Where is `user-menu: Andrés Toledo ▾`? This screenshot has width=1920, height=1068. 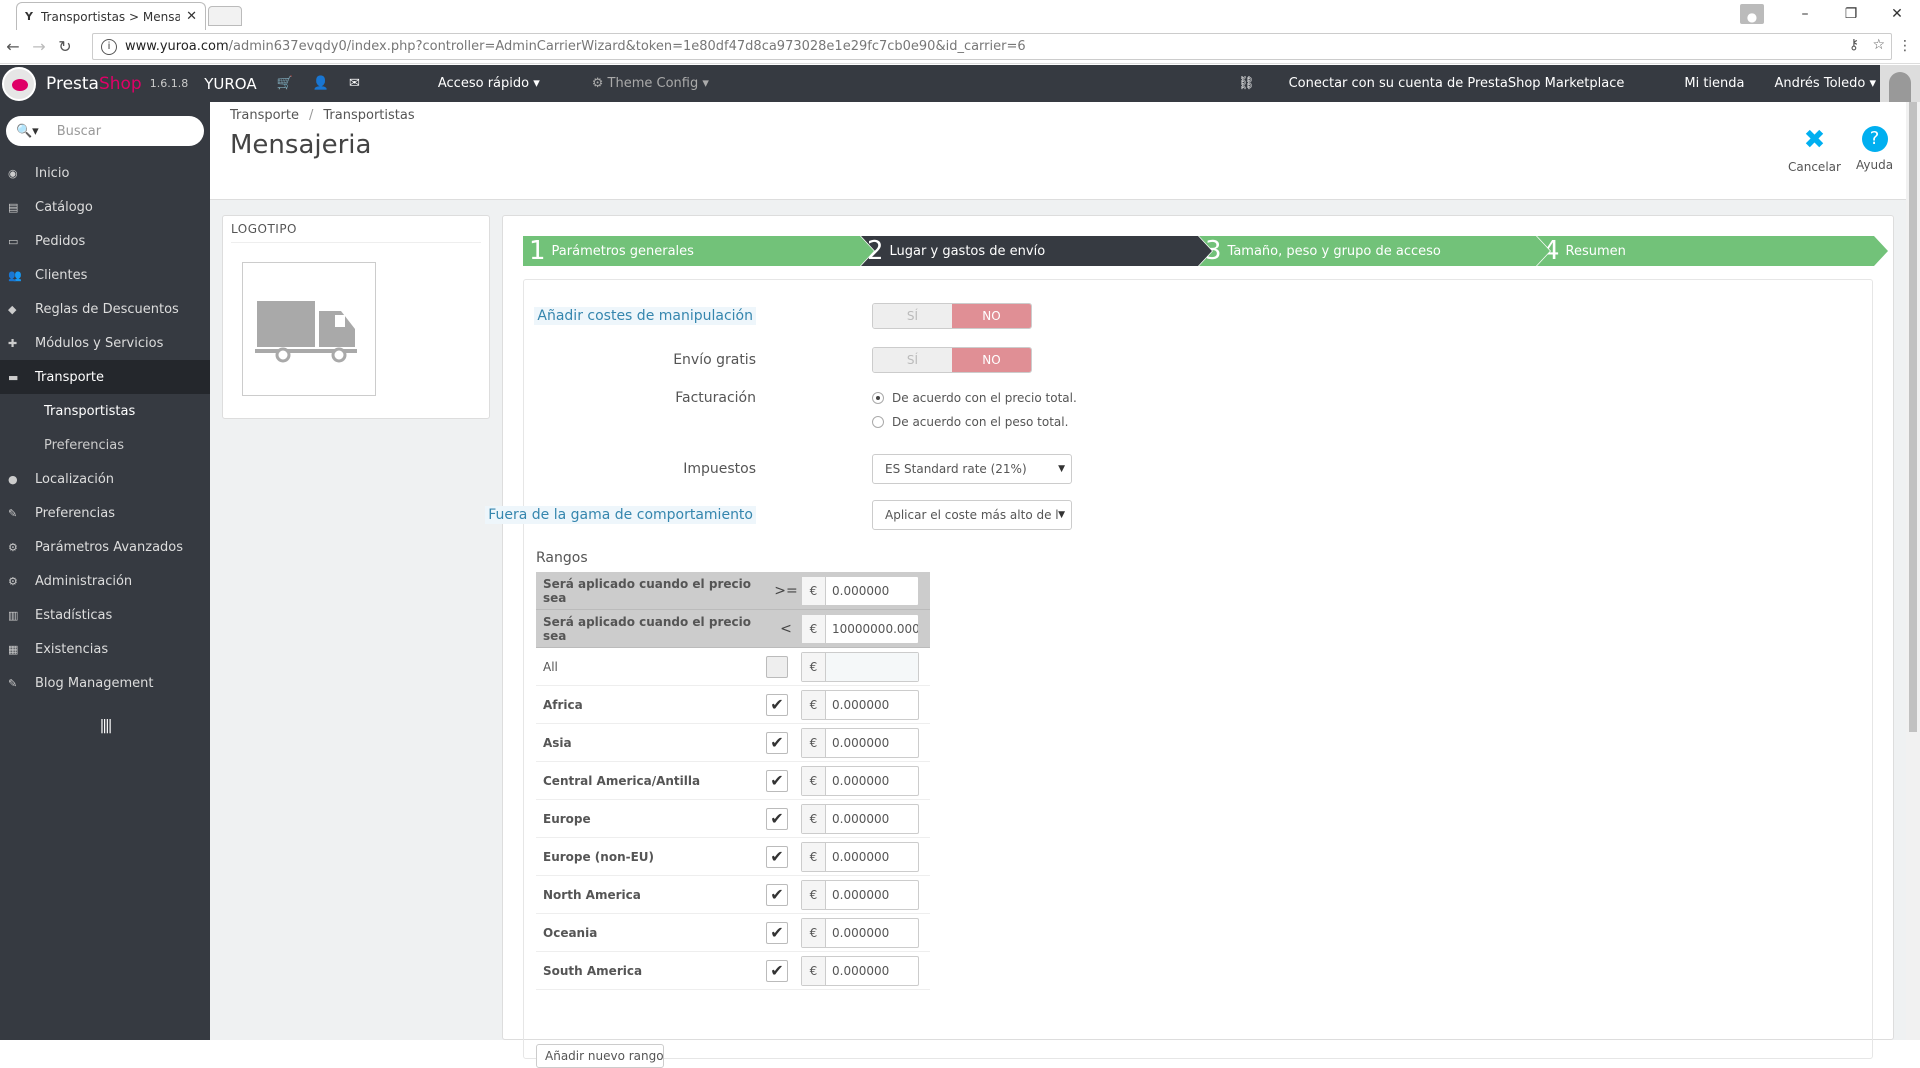 user-menu: Andrés Toledo ▾ is located at coordinates (1825, 83).